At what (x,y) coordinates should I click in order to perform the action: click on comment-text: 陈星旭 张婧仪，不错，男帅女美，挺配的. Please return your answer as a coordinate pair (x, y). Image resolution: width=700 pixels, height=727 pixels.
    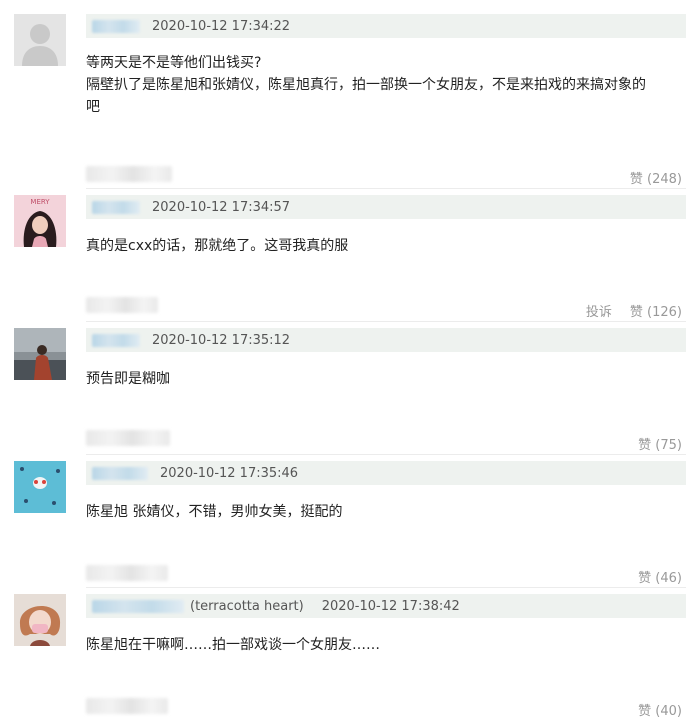
    Looking at the image, I should click on (386, 512).